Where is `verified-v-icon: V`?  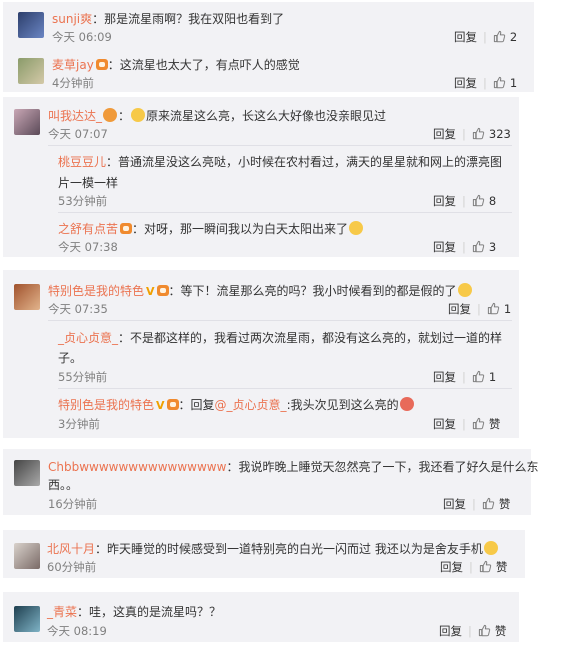 verified-v-icon: V is located at coordinates (160, 405).